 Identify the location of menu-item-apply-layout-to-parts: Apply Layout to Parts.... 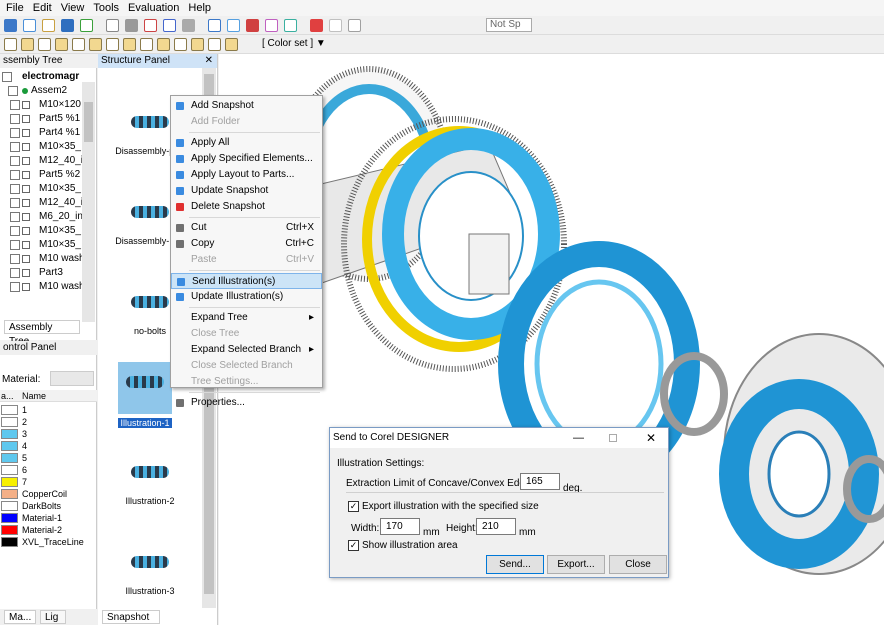
(246, 175).